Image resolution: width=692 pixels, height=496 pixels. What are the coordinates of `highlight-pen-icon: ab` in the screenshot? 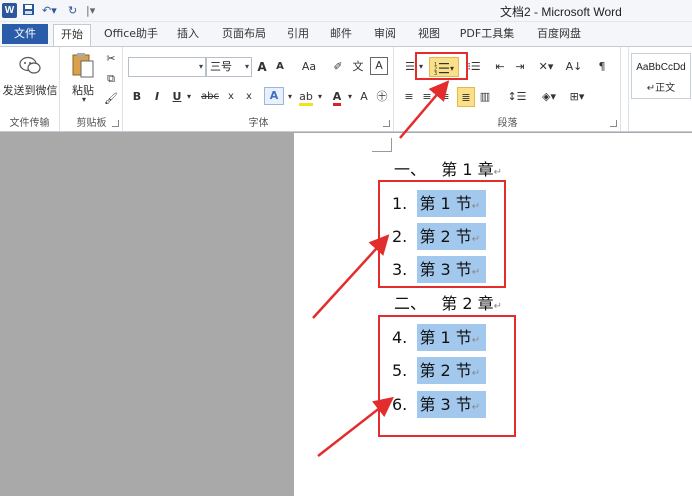 It's located at (306, 97).